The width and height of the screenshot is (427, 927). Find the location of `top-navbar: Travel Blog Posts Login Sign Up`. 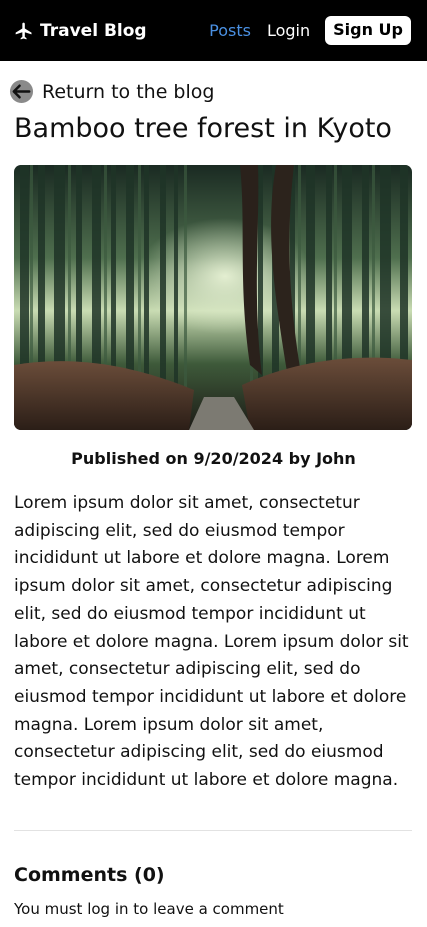

top-navbar: Travel Blog Posts Login Sign Up is located at coordinates (213, 30).